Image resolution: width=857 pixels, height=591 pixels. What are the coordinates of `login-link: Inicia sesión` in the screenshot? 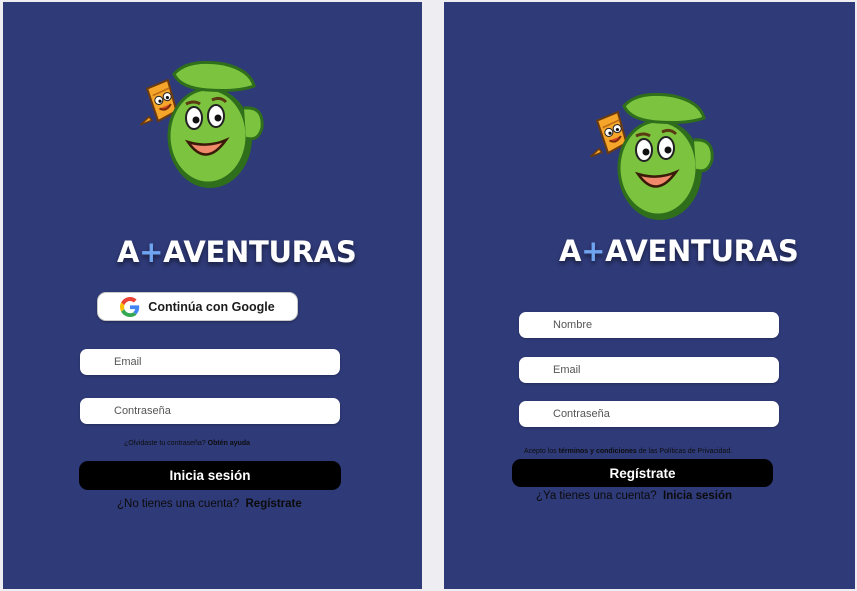 It's located at (697, 496).